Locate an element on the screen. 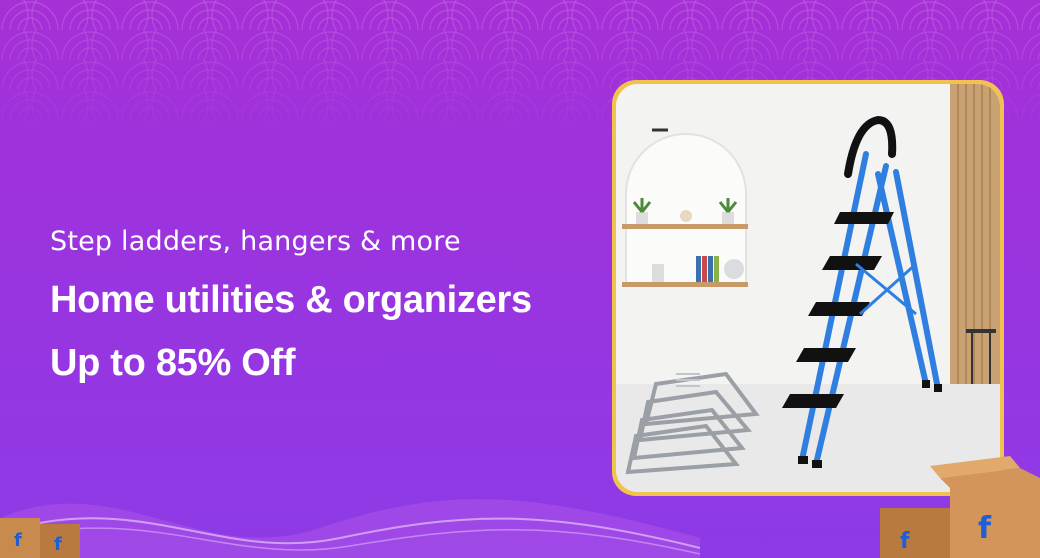 Image resolution: width=1040 pixels, height=558 pixels. promo-subtitle: Step ladders, hangers & more is located at coordinates (255, 241).